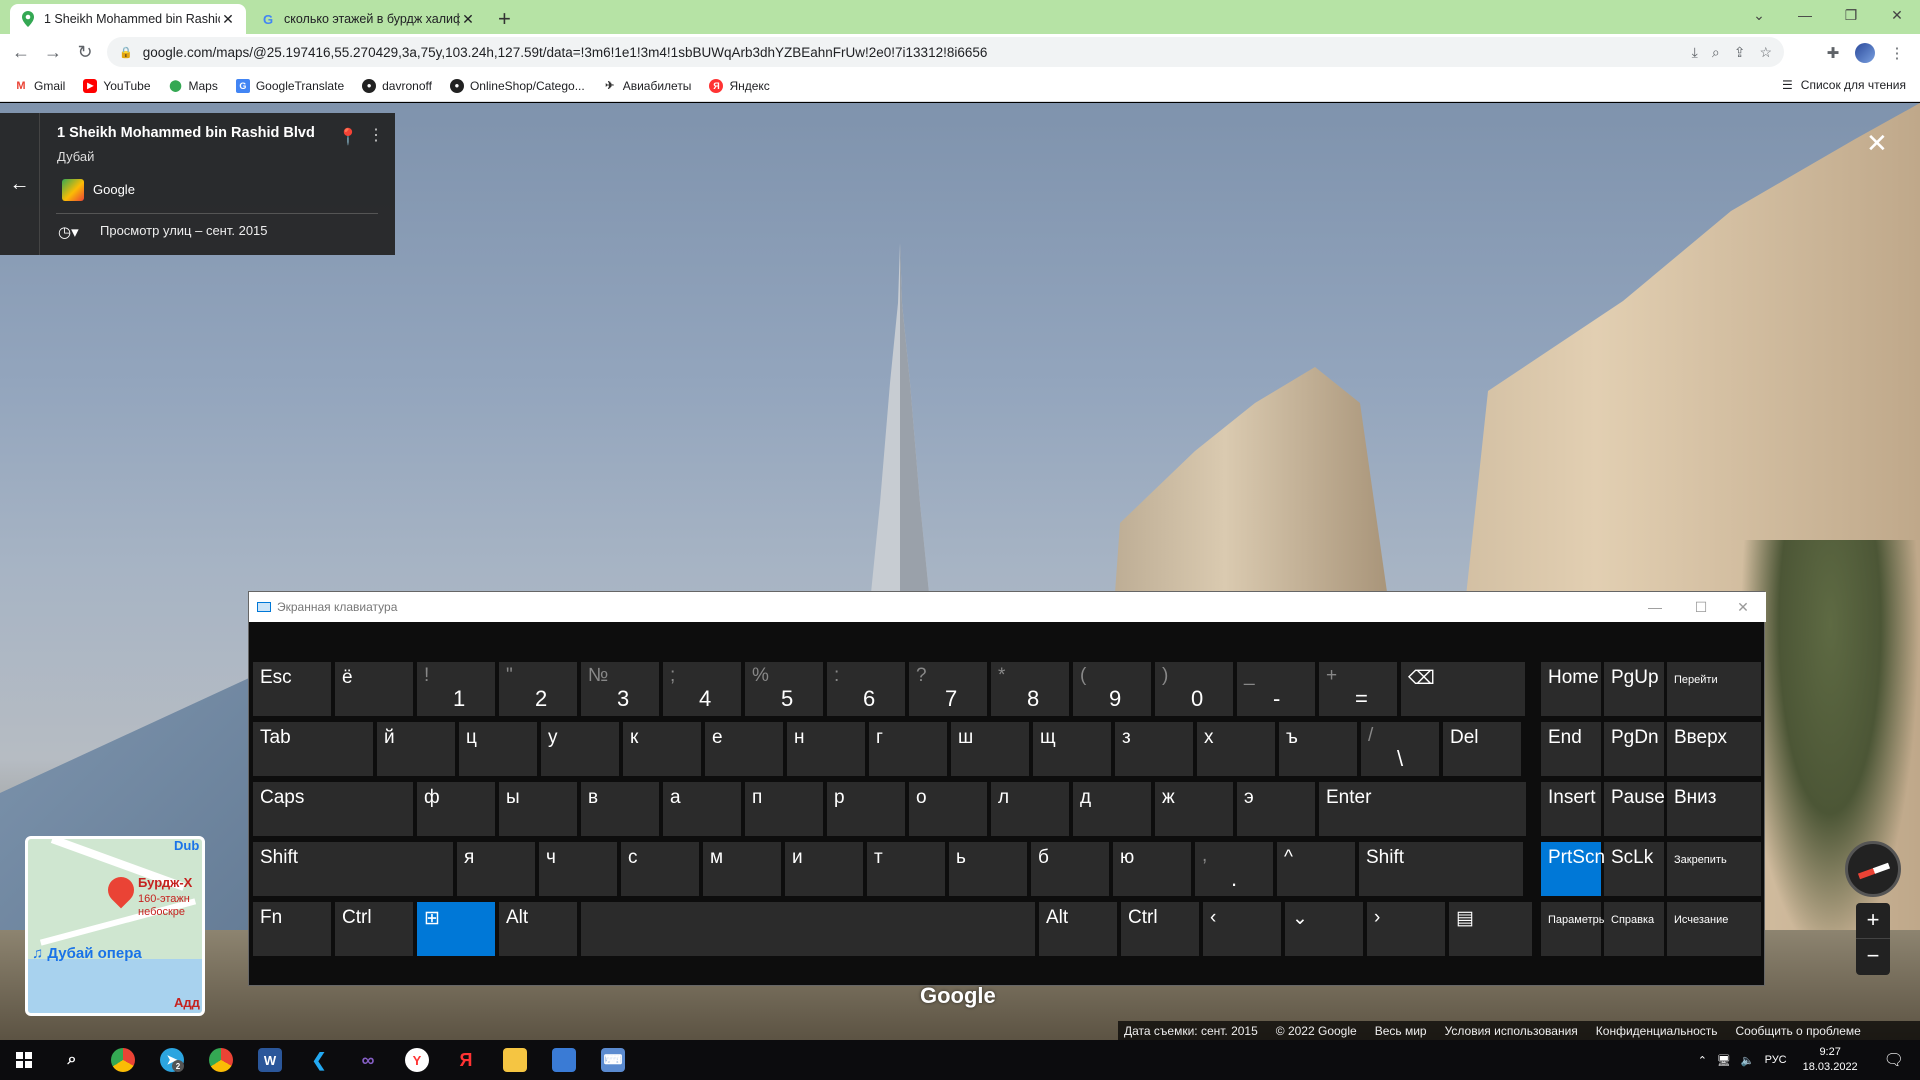 Image resolution: width=1920 pixels, height=1080 pixels. What do you see at coordinates (1463, 689) in the screenshot?
I see `osk-key: ⌫` at bounding box center [1463, 689].